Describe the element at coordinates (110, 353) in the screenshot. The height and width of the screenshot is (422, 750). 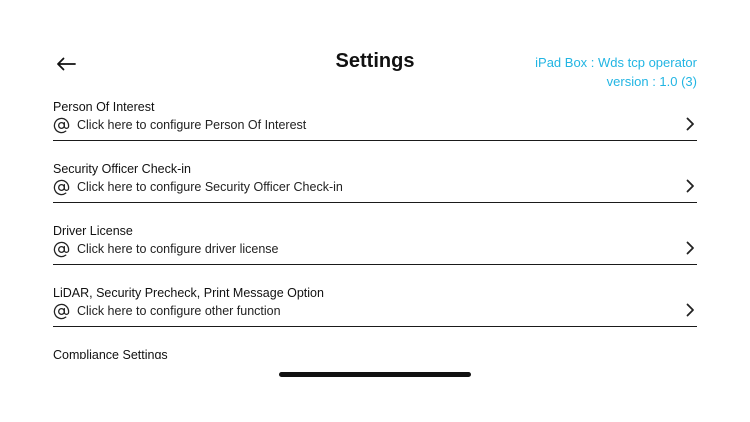
I see `item-title: Compliance Settings` at that location.